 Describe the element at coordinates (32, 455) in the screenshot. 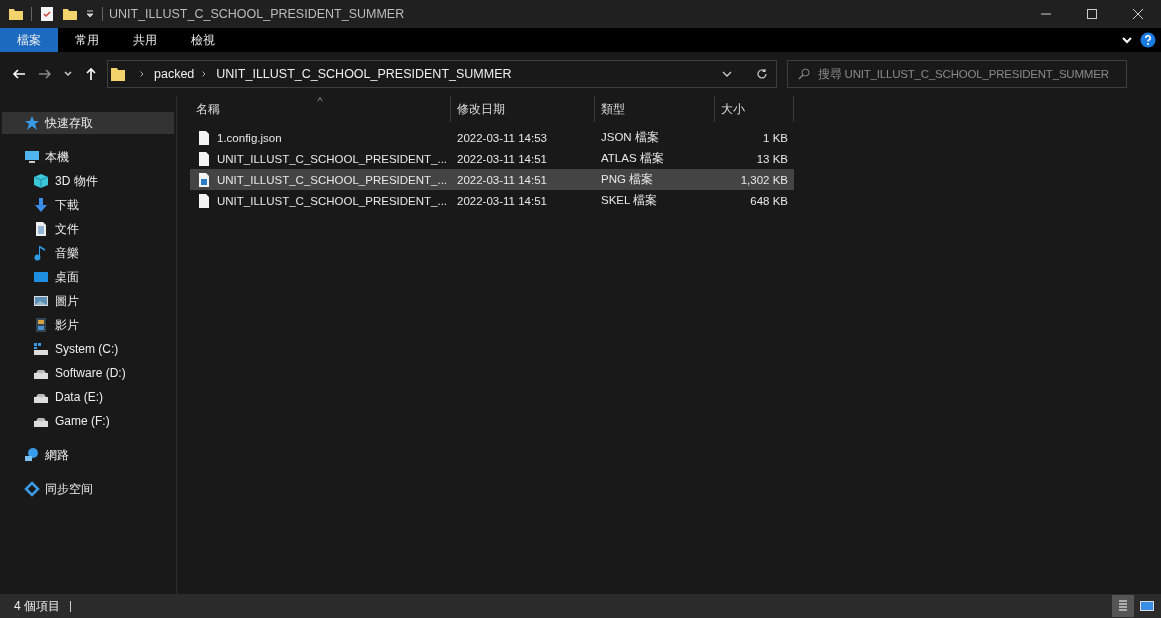

I see `globe-icon` at that location.